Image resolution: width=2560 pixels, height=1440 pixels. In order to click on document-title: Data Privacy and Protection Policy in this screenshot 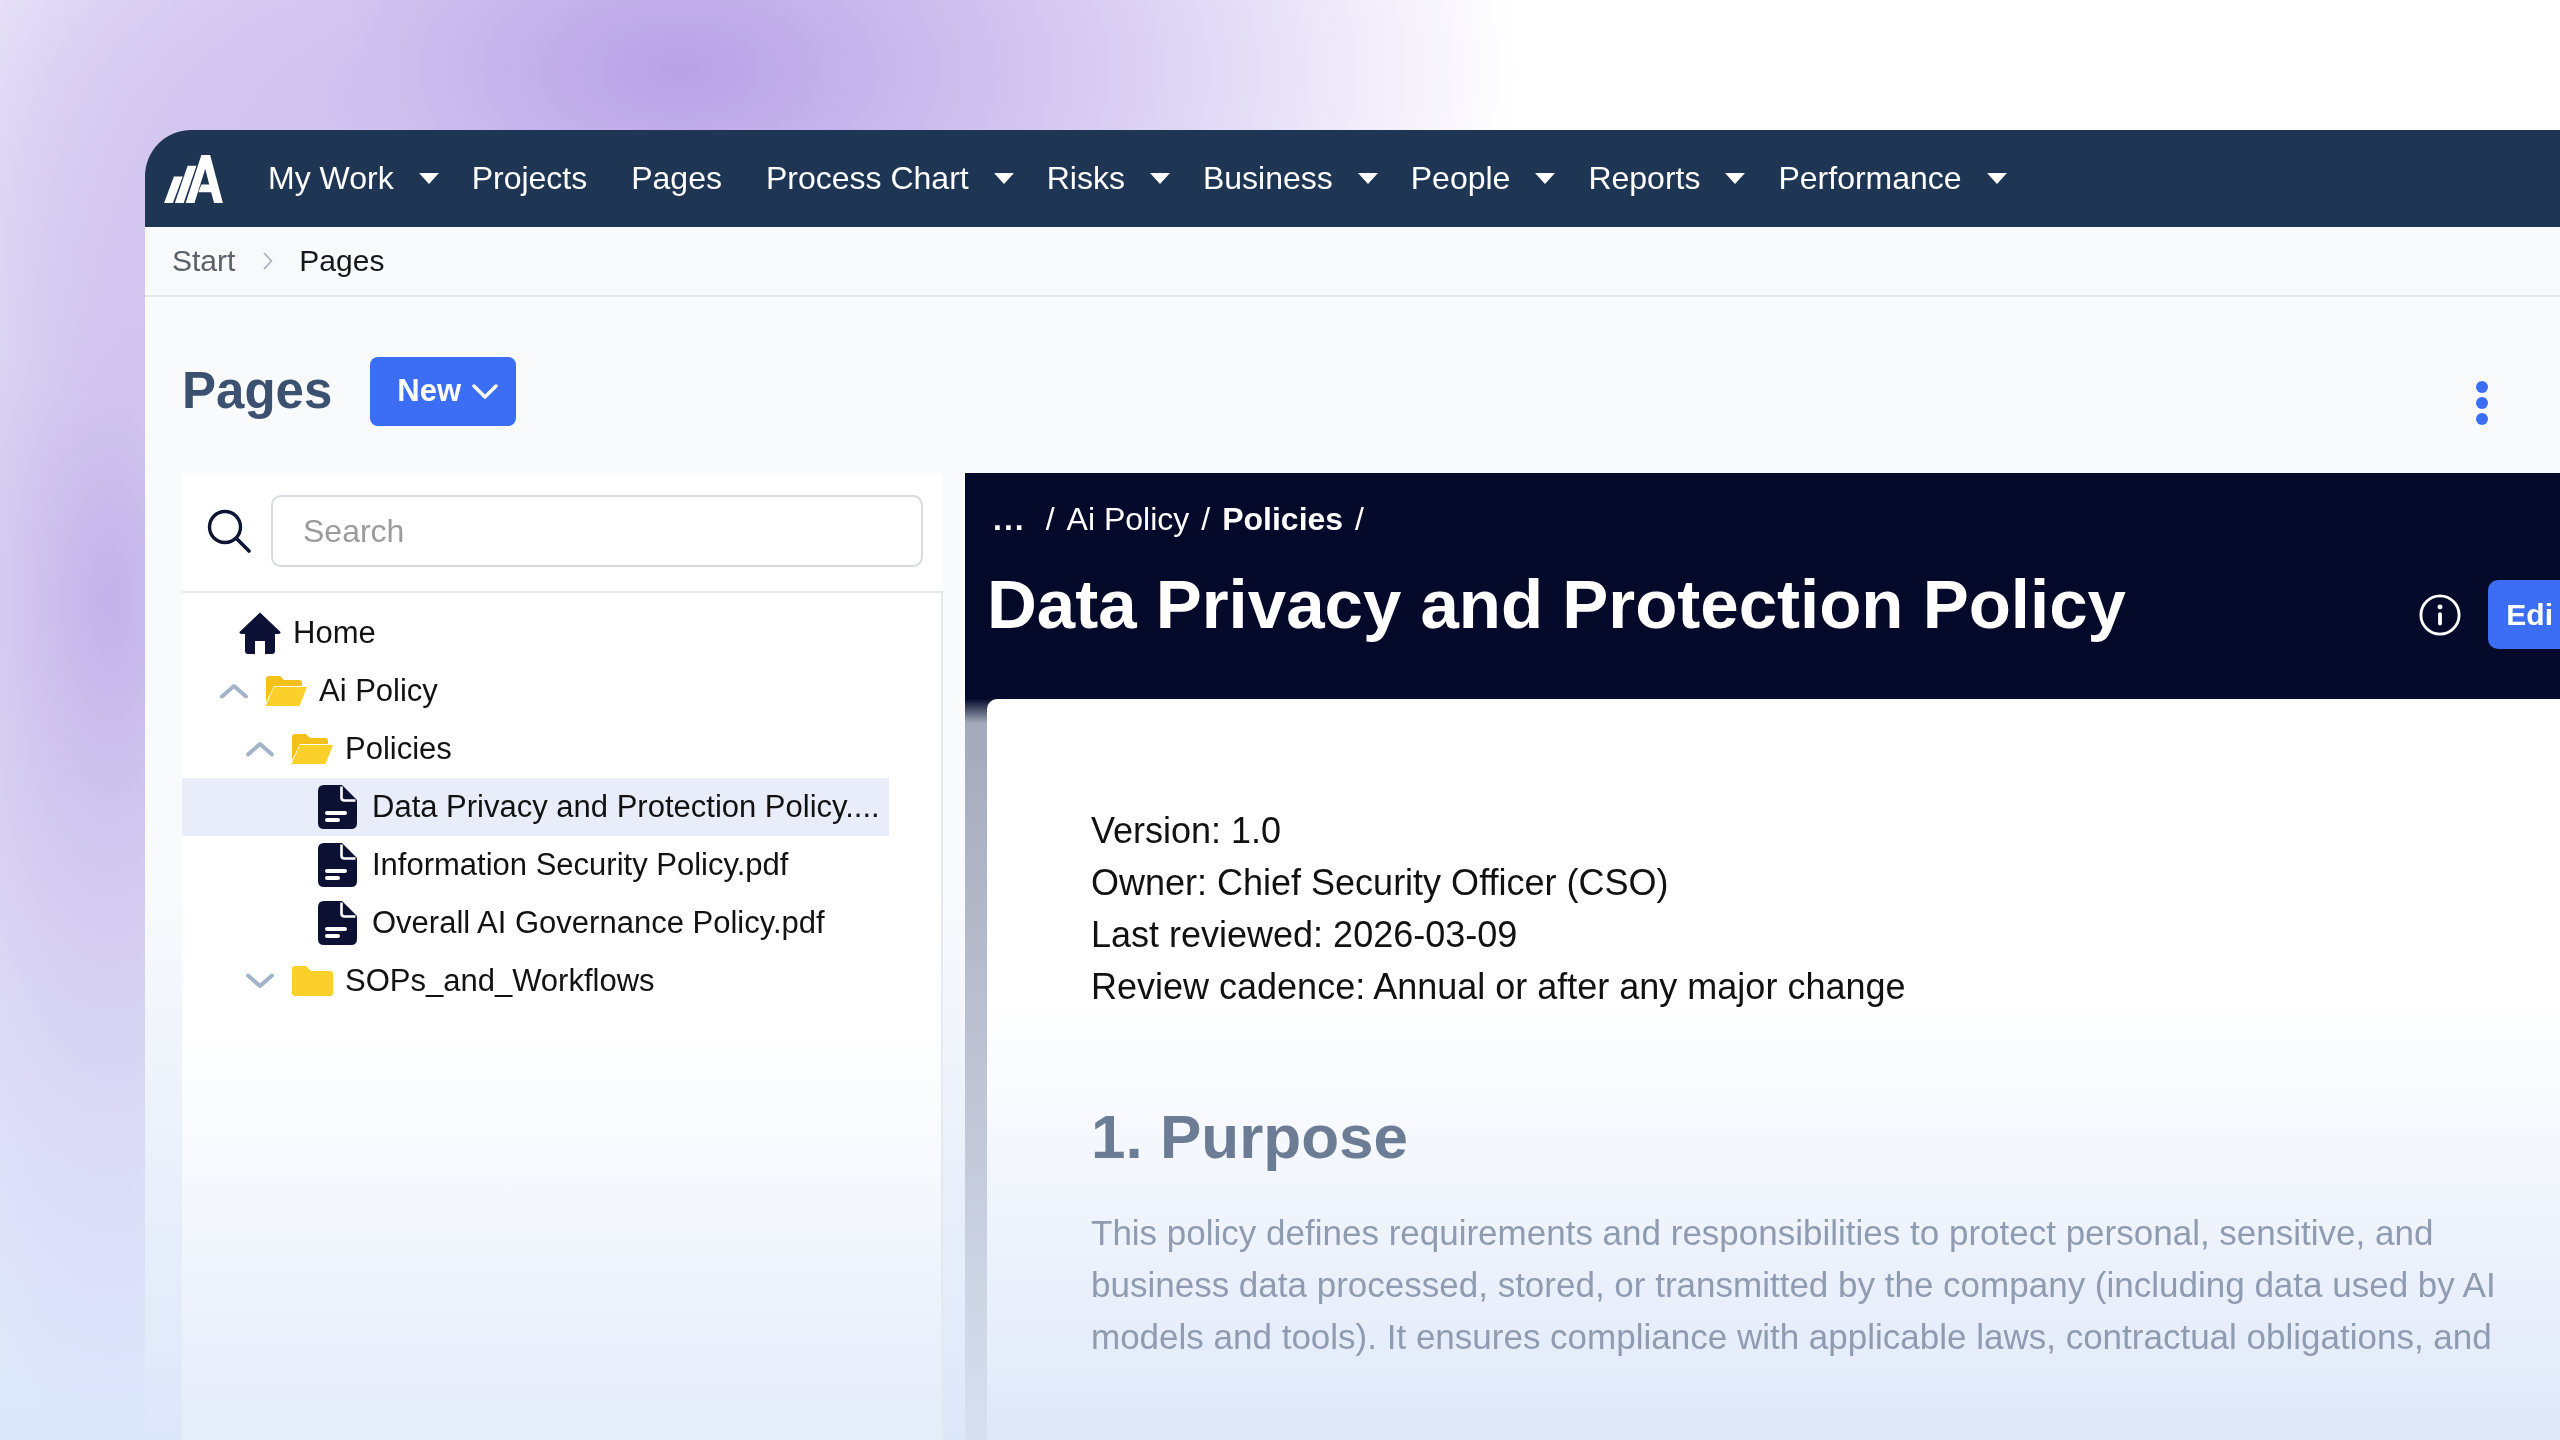, I will do `click(1556, 604)`.